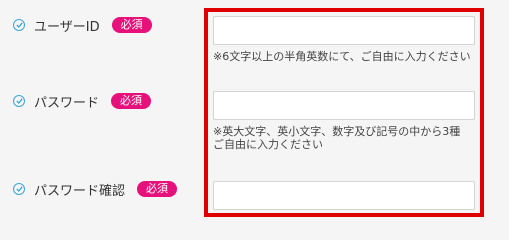  I want to click on password-confirm-label-group: パスワード確認 必須, so click(95, 189).